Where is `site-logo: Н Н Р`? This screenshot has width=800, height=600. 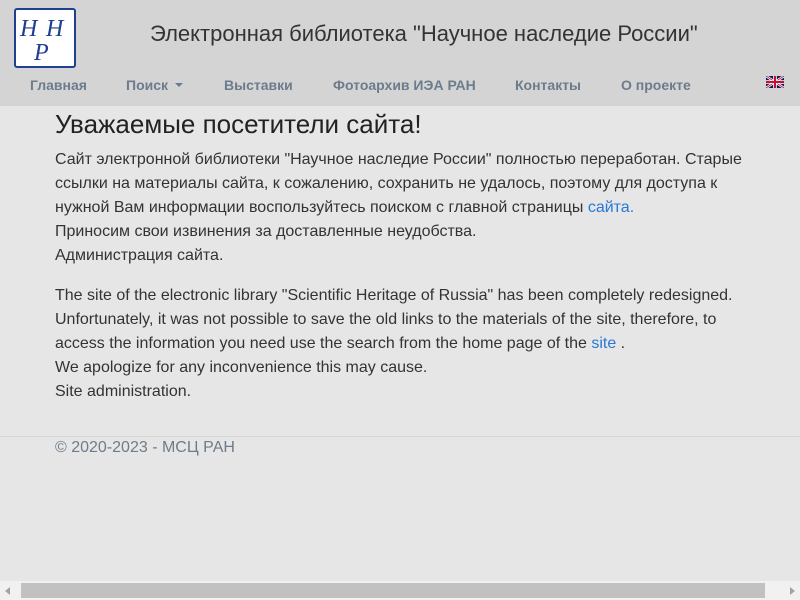 site-logo: Н Н Р is located at coordinates (45, 38).